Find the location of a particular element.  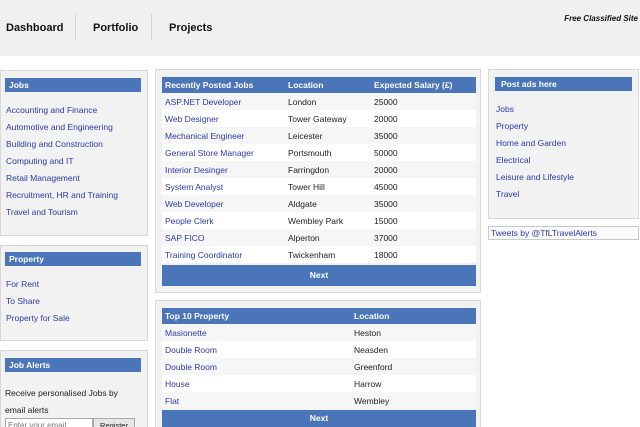

job-title-link: SAP FICO is located at coordinates (223, 237).